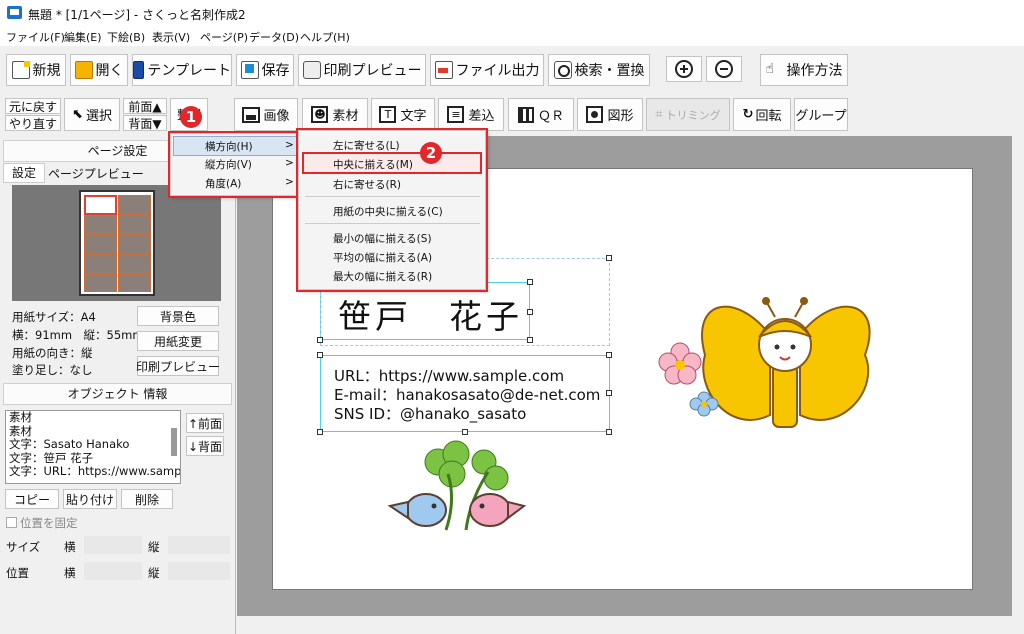  What do you see at coordinates (117, 243) in the screenshot?
I see `preview-sheet` at bounding box center [117, 243].